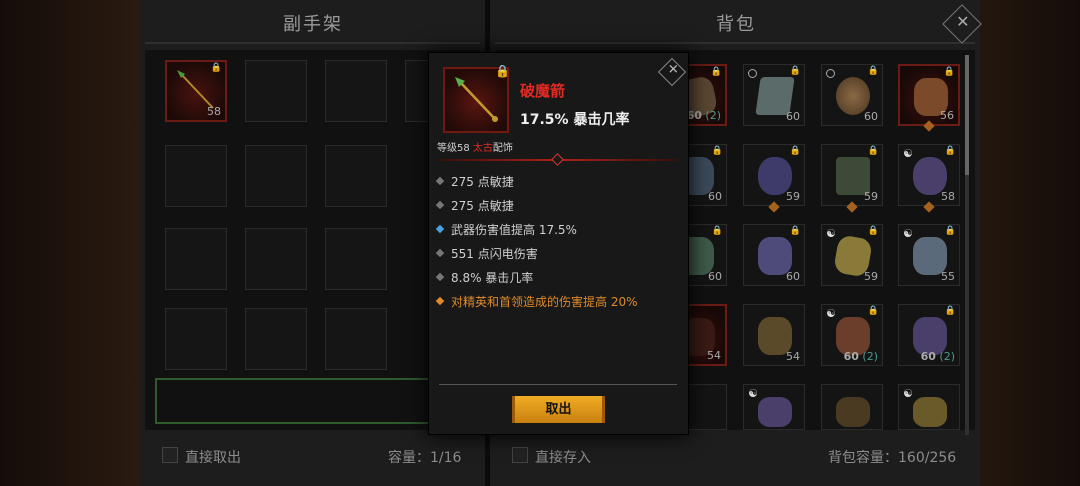  Describe the element at coordinates (558, 159) in the screenshot. I see `tooltip-divider` at that location.